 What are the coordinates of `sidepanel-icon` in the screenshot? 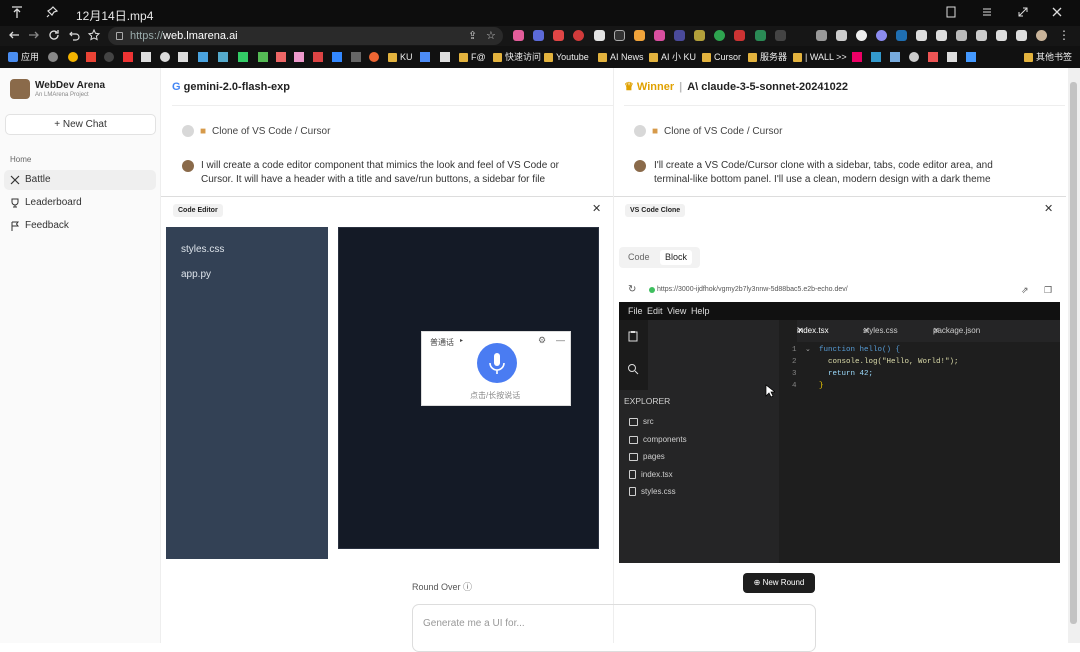 It's located at (1021, 35).